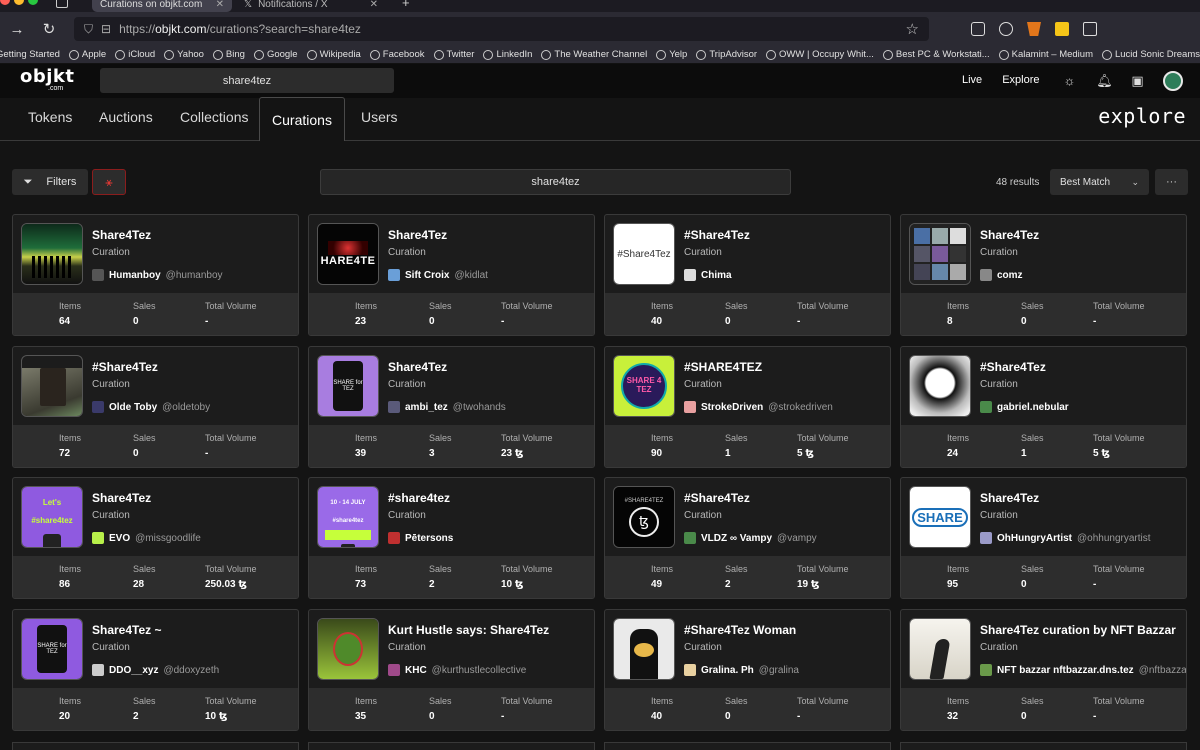  I want to click on curation-owner: Gralina. Ph @gralina, so click(741, 670).